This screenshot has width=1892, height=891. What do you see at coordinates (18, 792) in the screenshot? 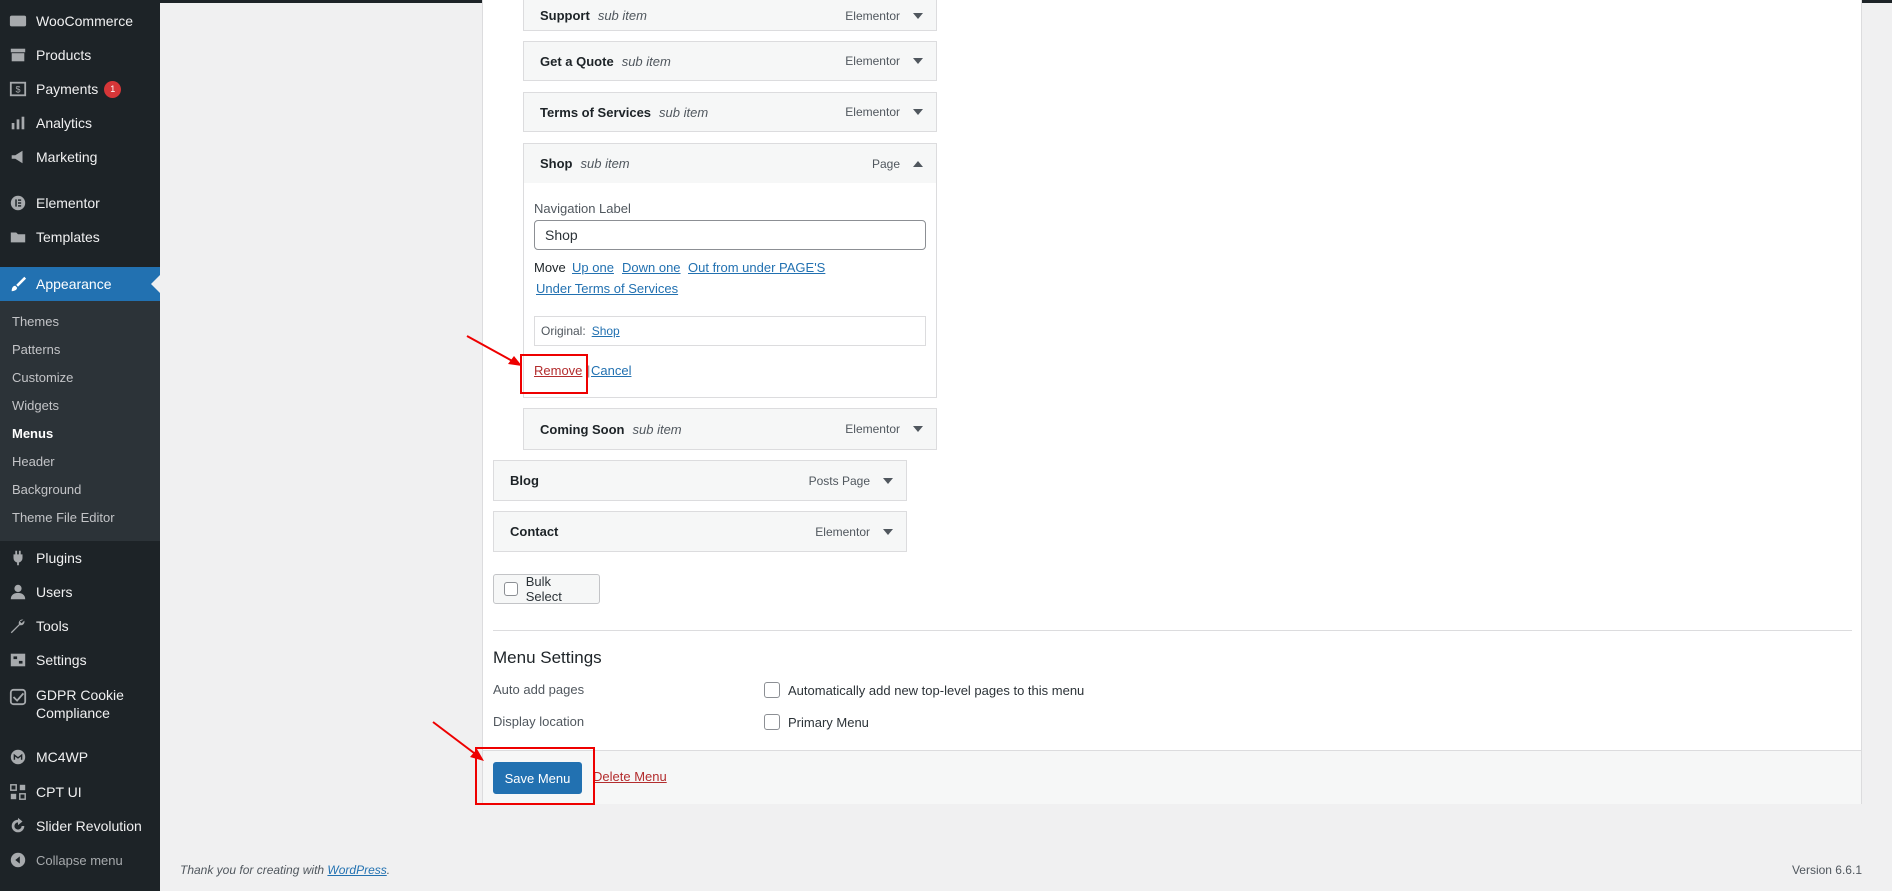
I see `grid-icon` at bounding box center [18, 792].